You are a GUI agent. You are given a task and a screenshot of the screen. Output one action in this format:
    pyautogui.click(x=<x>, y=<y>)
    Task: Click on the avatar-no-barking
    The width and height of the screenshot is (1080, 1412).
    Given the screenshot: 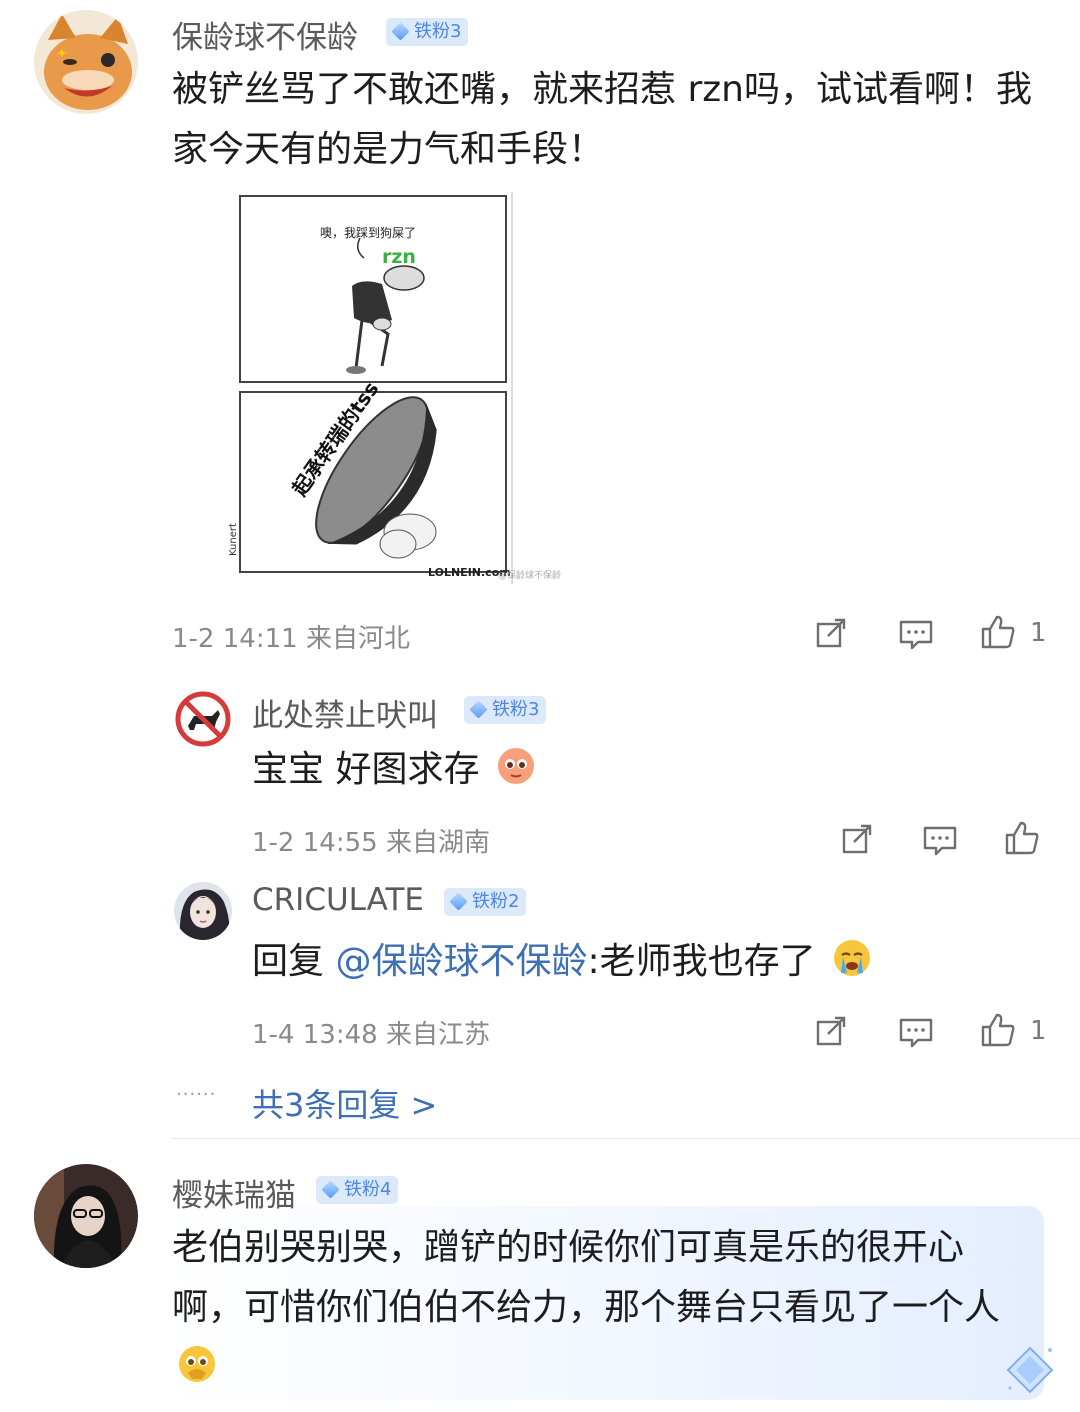 What is the action you would take?
    pyautogui.click(x=203, y=719)
    